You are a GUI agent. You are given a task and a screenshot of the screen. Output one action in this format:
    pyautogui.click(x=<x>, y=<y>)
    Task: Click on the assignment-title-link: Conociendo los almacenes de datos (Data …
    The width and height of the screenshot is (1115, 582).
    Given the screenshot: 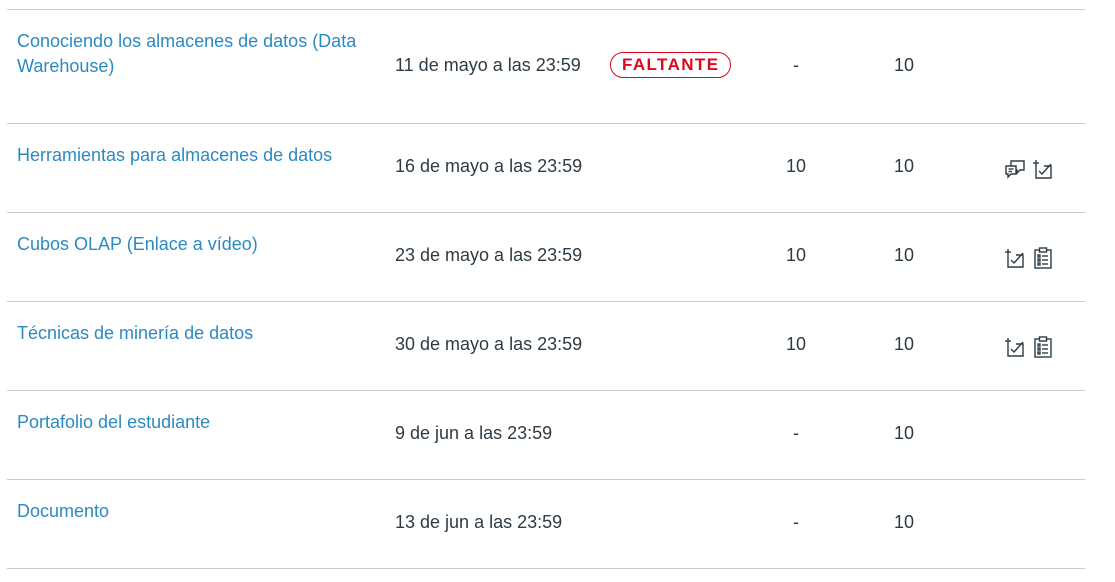 What is the action you would take?
    pyautogui.click(x=197, y=54)
    